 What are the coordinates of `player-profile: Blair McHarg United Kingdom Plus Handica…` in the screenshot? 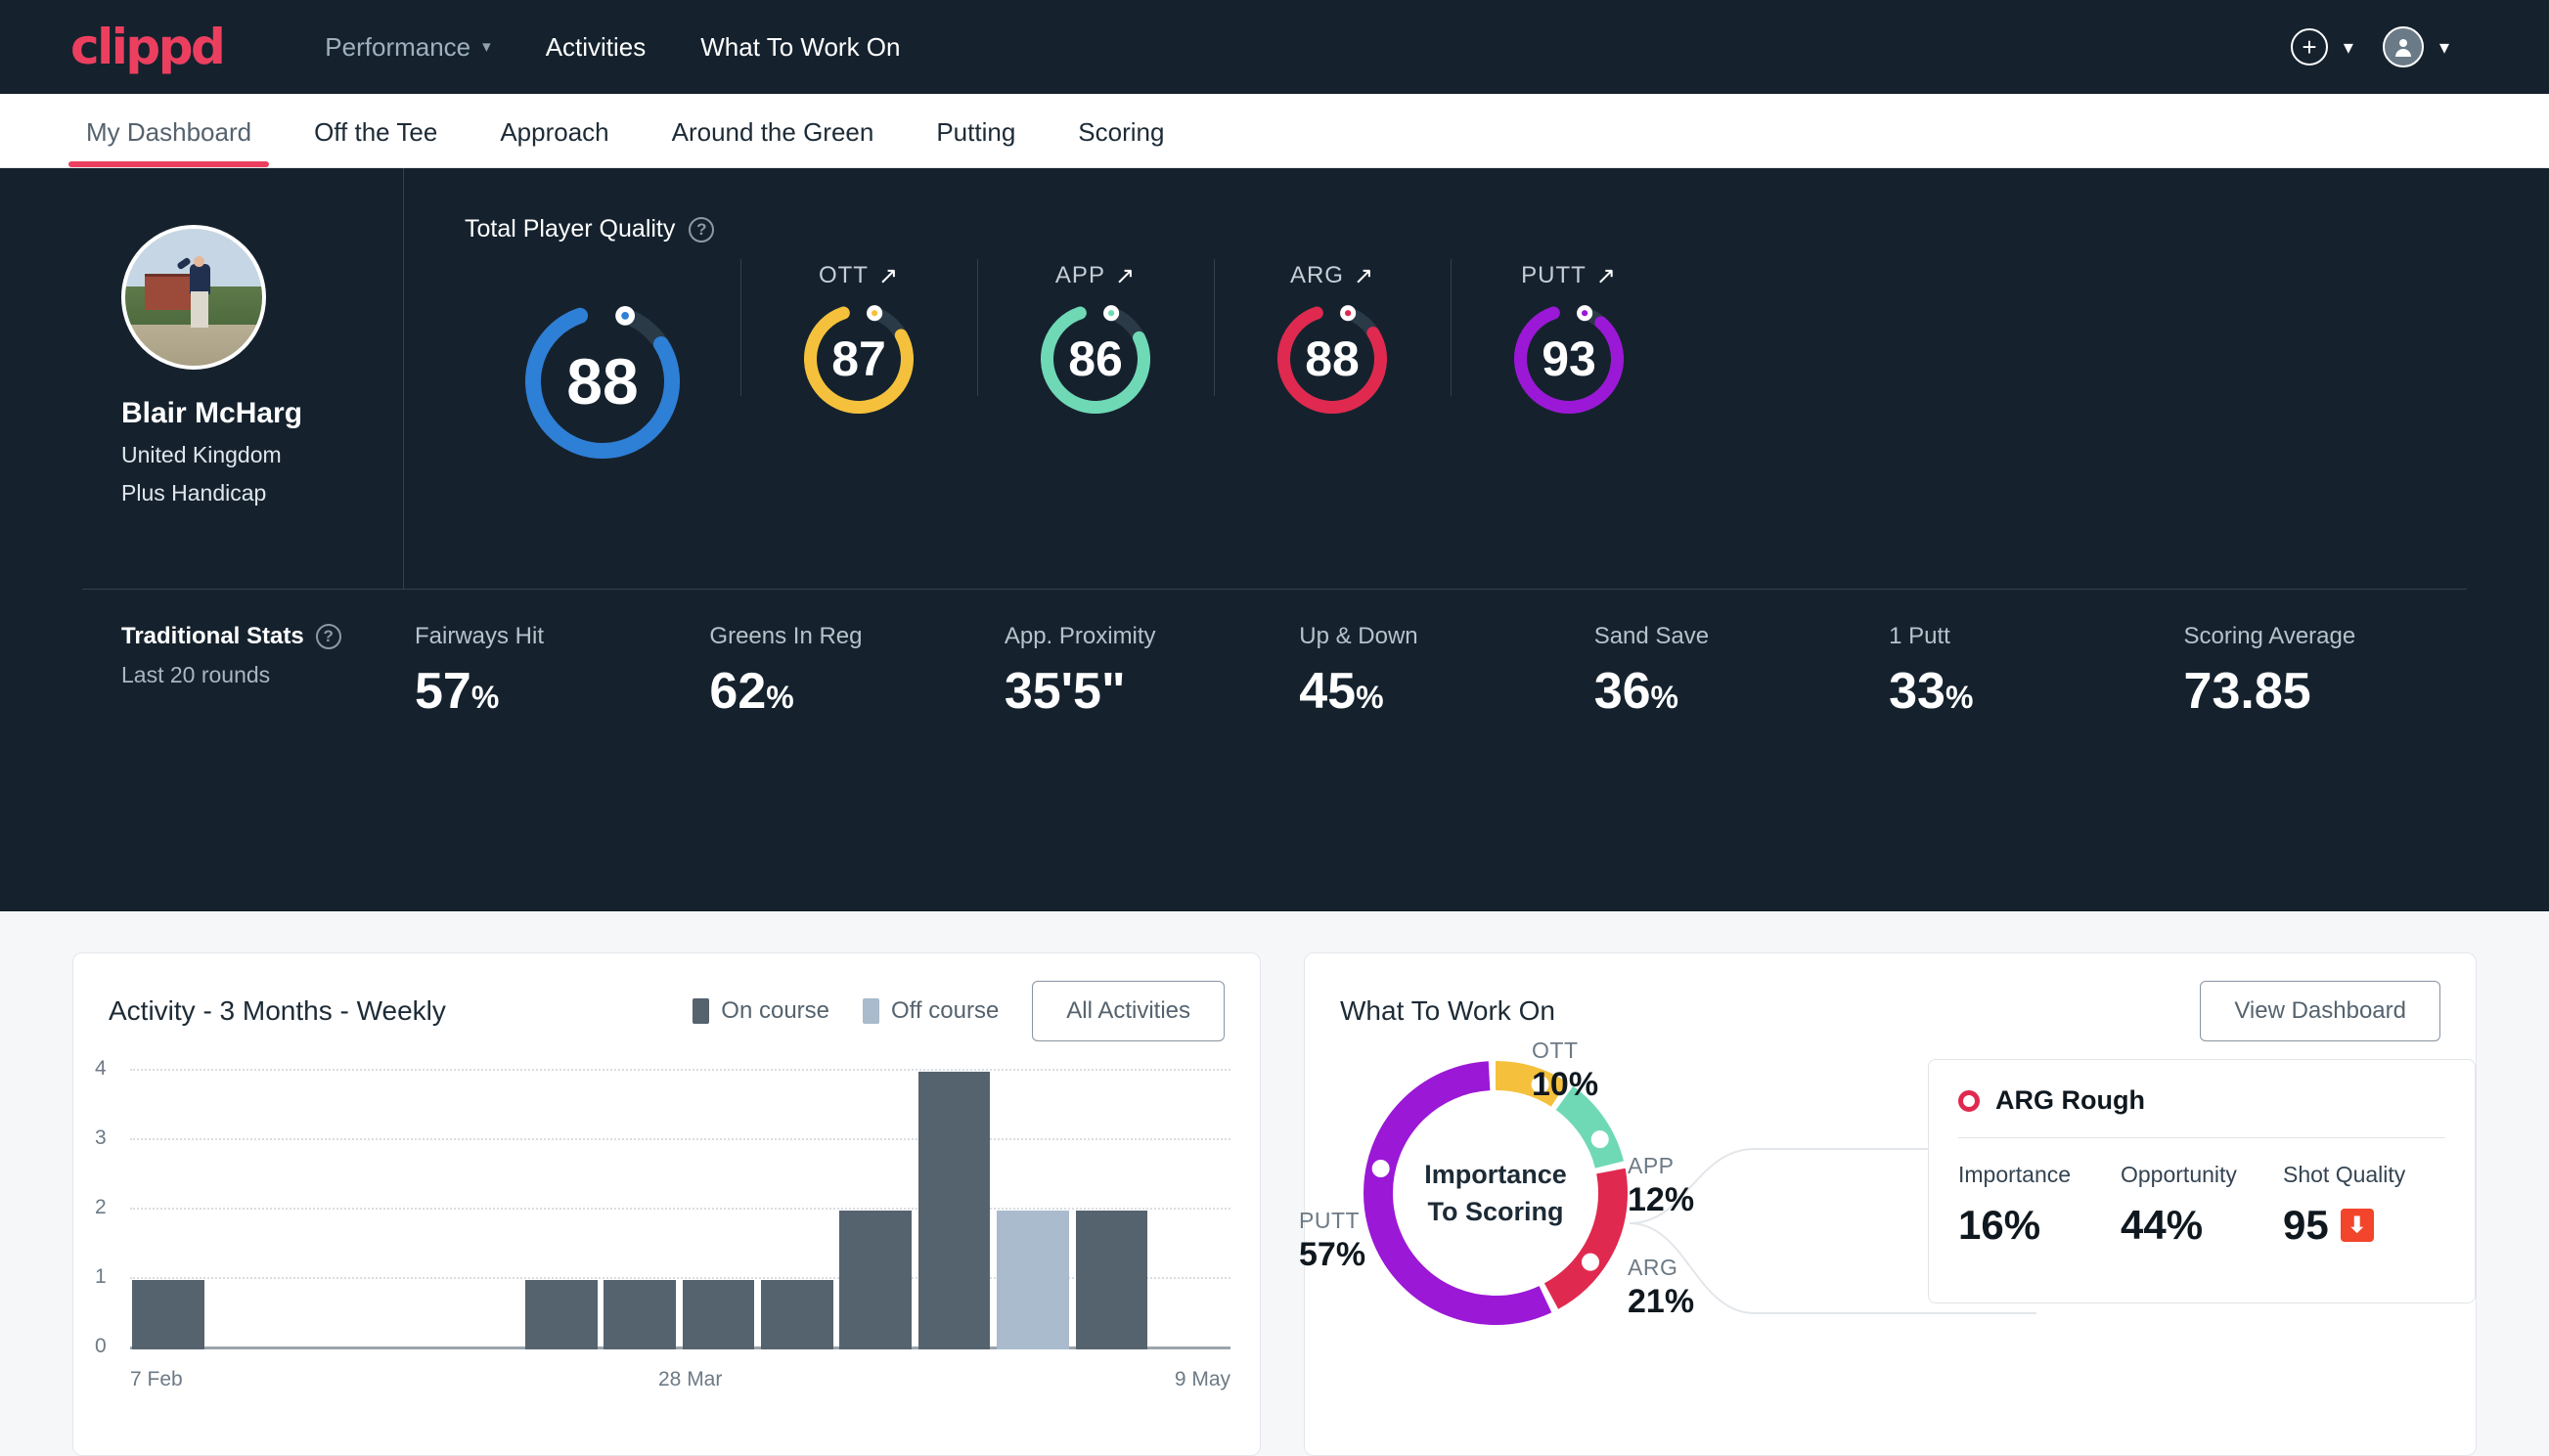 It's located at (237, 378).